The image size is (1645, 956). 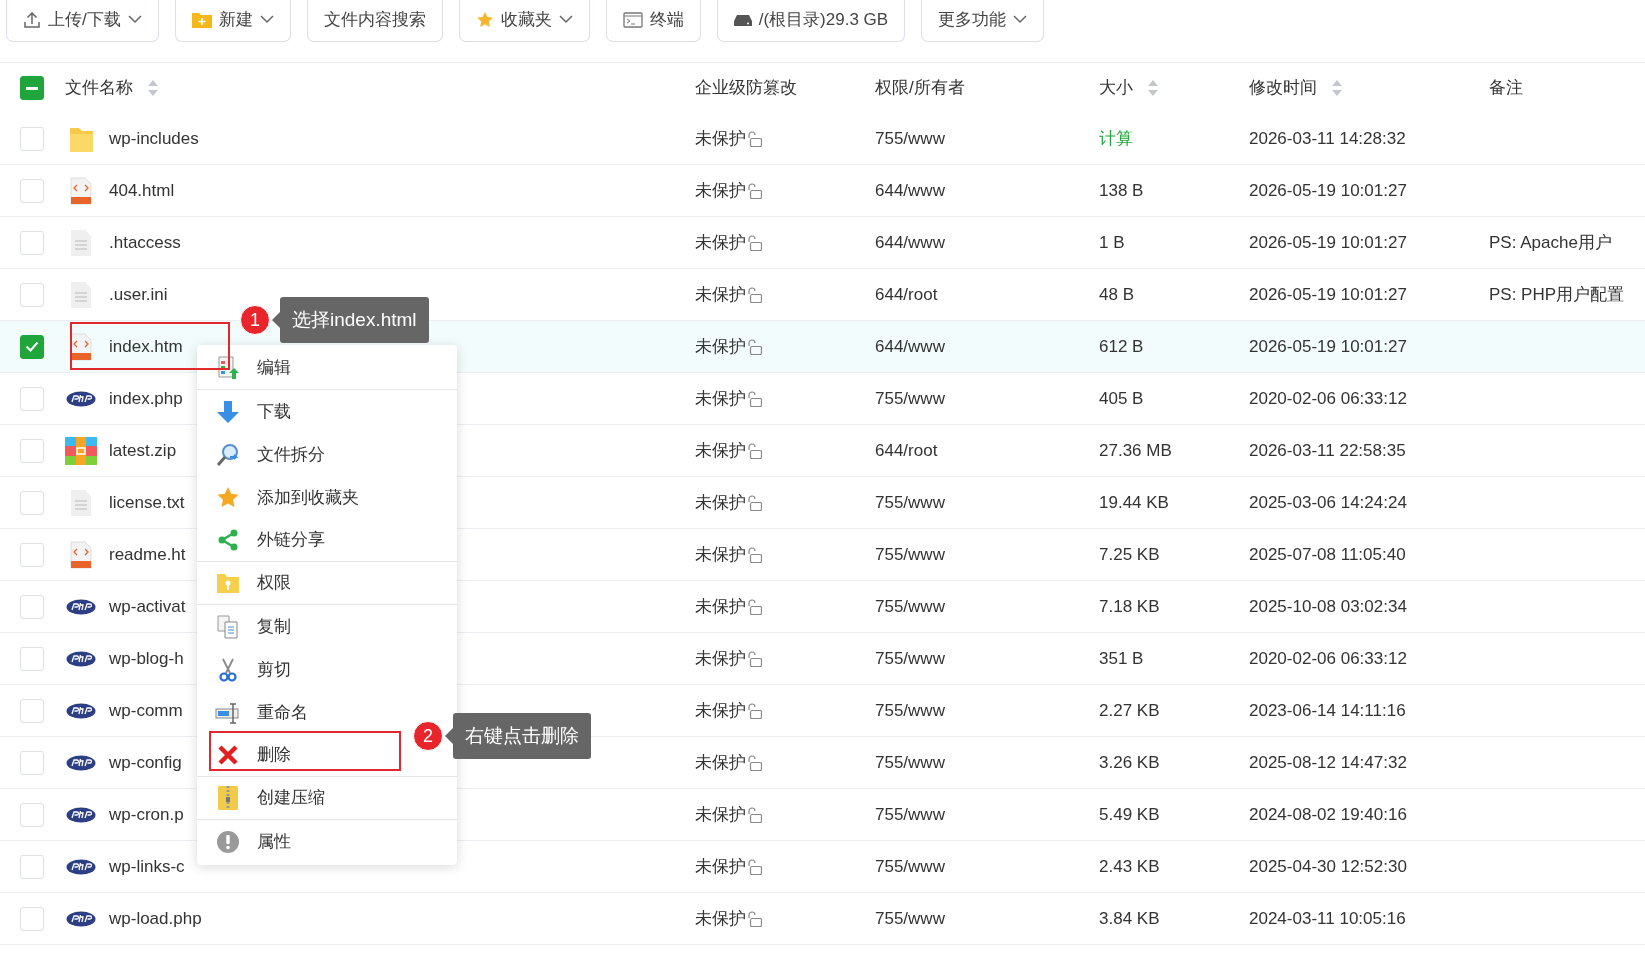 What do you see at coordinates (327, 841) in the screenshot?
I see `menu-item: 属性` at bounding box center [327, 841].